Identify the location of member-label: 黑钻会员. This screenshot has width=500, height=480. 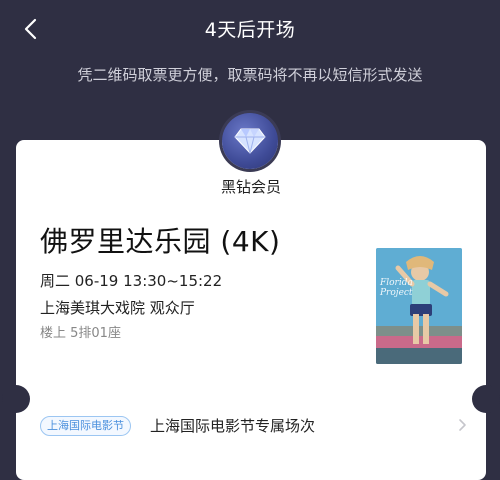
(250, 187).